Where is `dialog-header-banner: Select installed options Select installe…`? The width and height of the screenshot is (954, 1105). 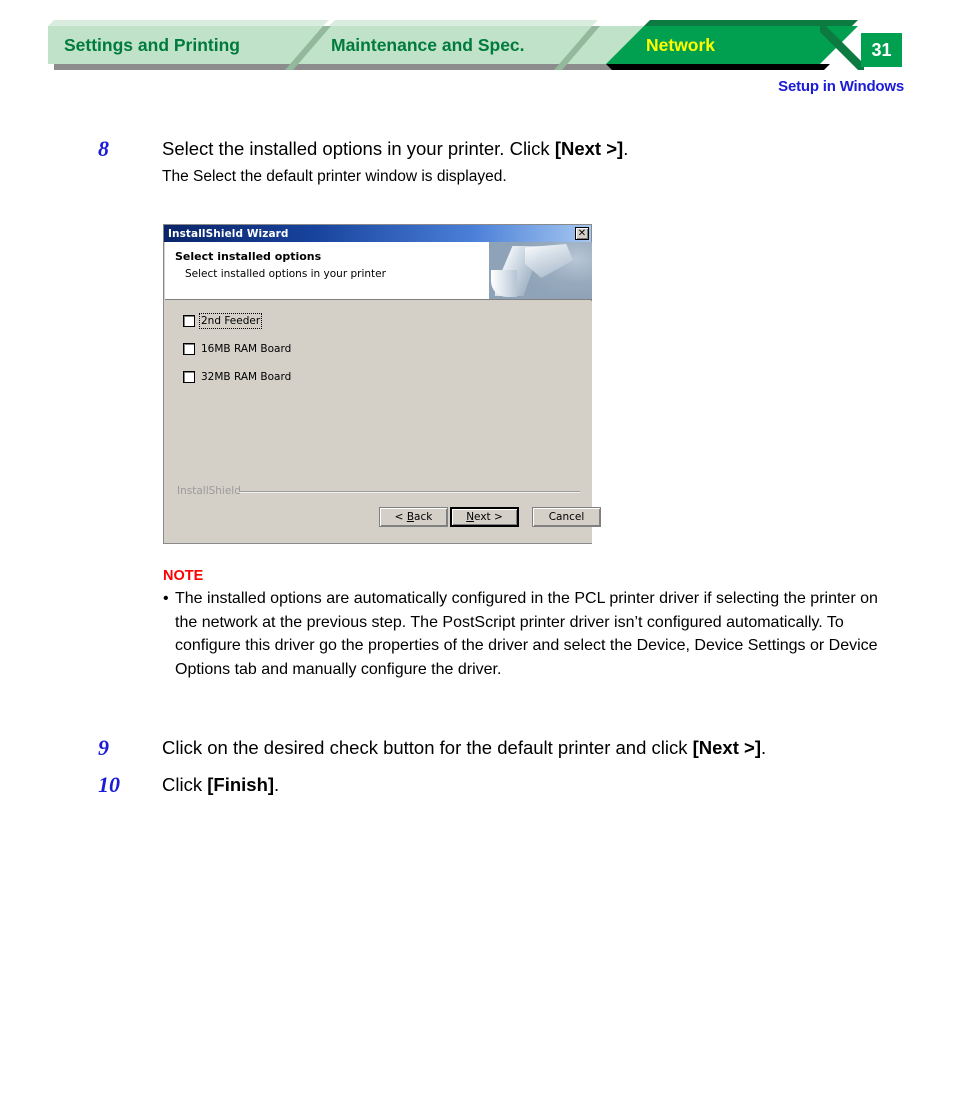
dialog-header-banner: Select installed options Select installe… is located at coordinates (378, 271).